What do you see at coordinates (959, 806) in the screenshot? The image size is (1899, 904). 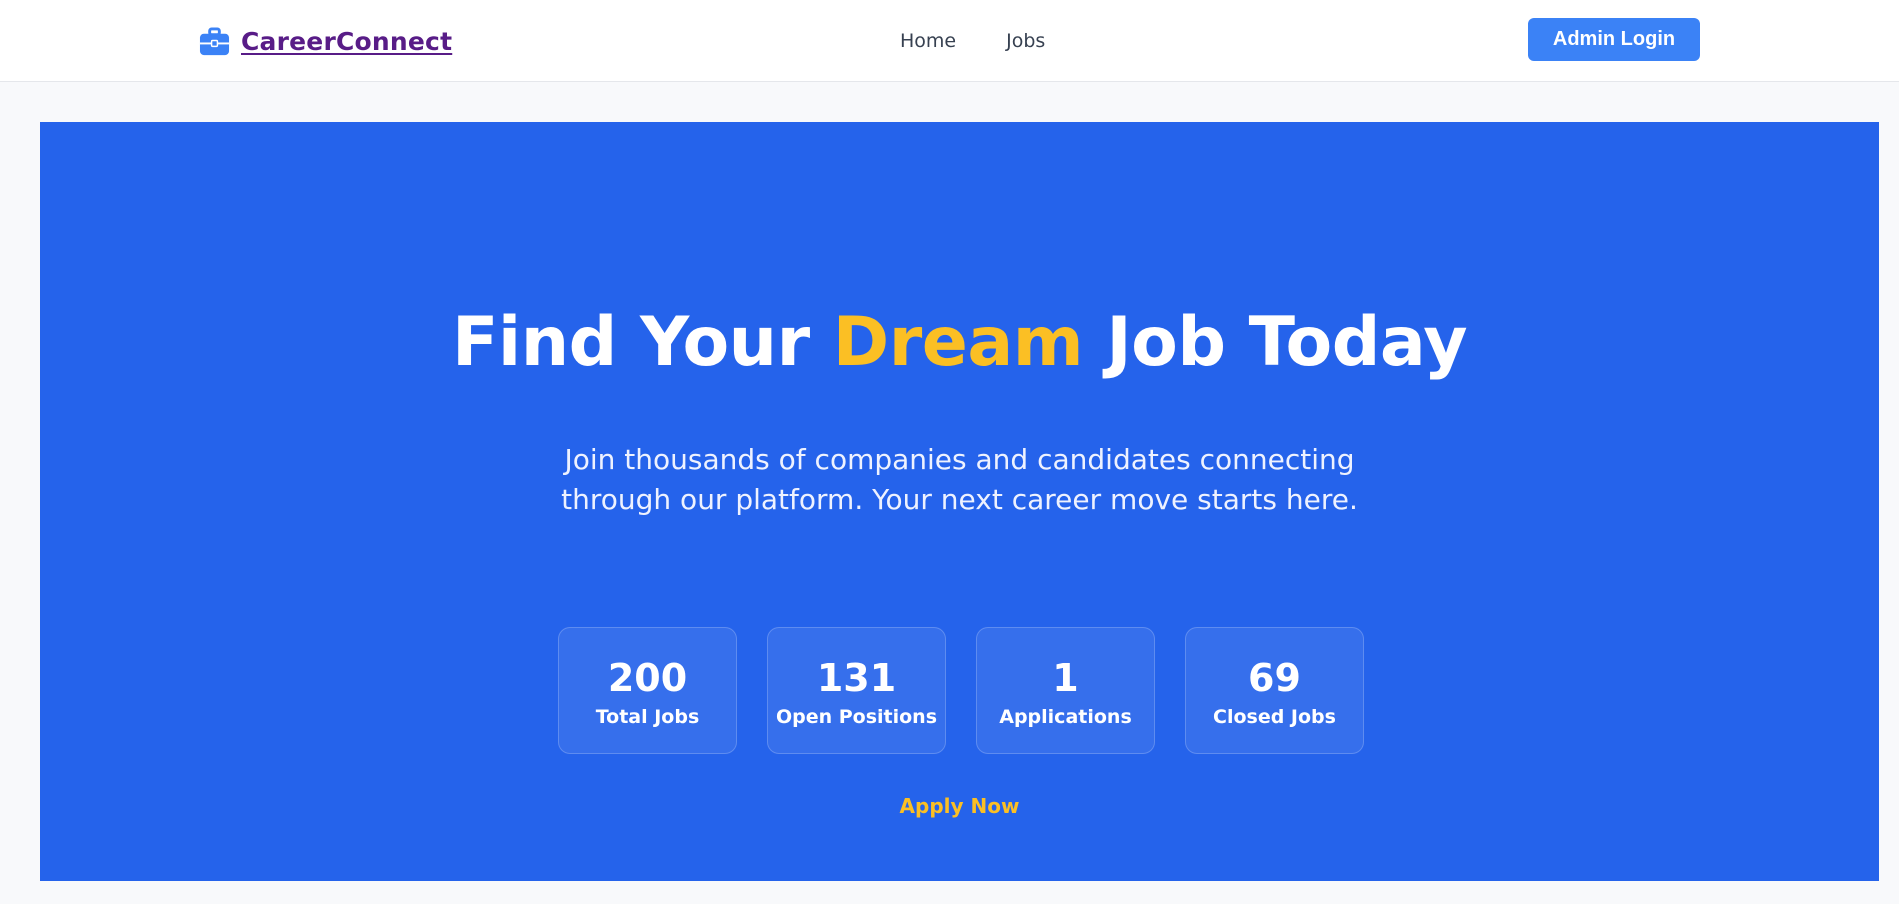 I see `apply-now-link: Apply Now` at bounding box center [959, 806].